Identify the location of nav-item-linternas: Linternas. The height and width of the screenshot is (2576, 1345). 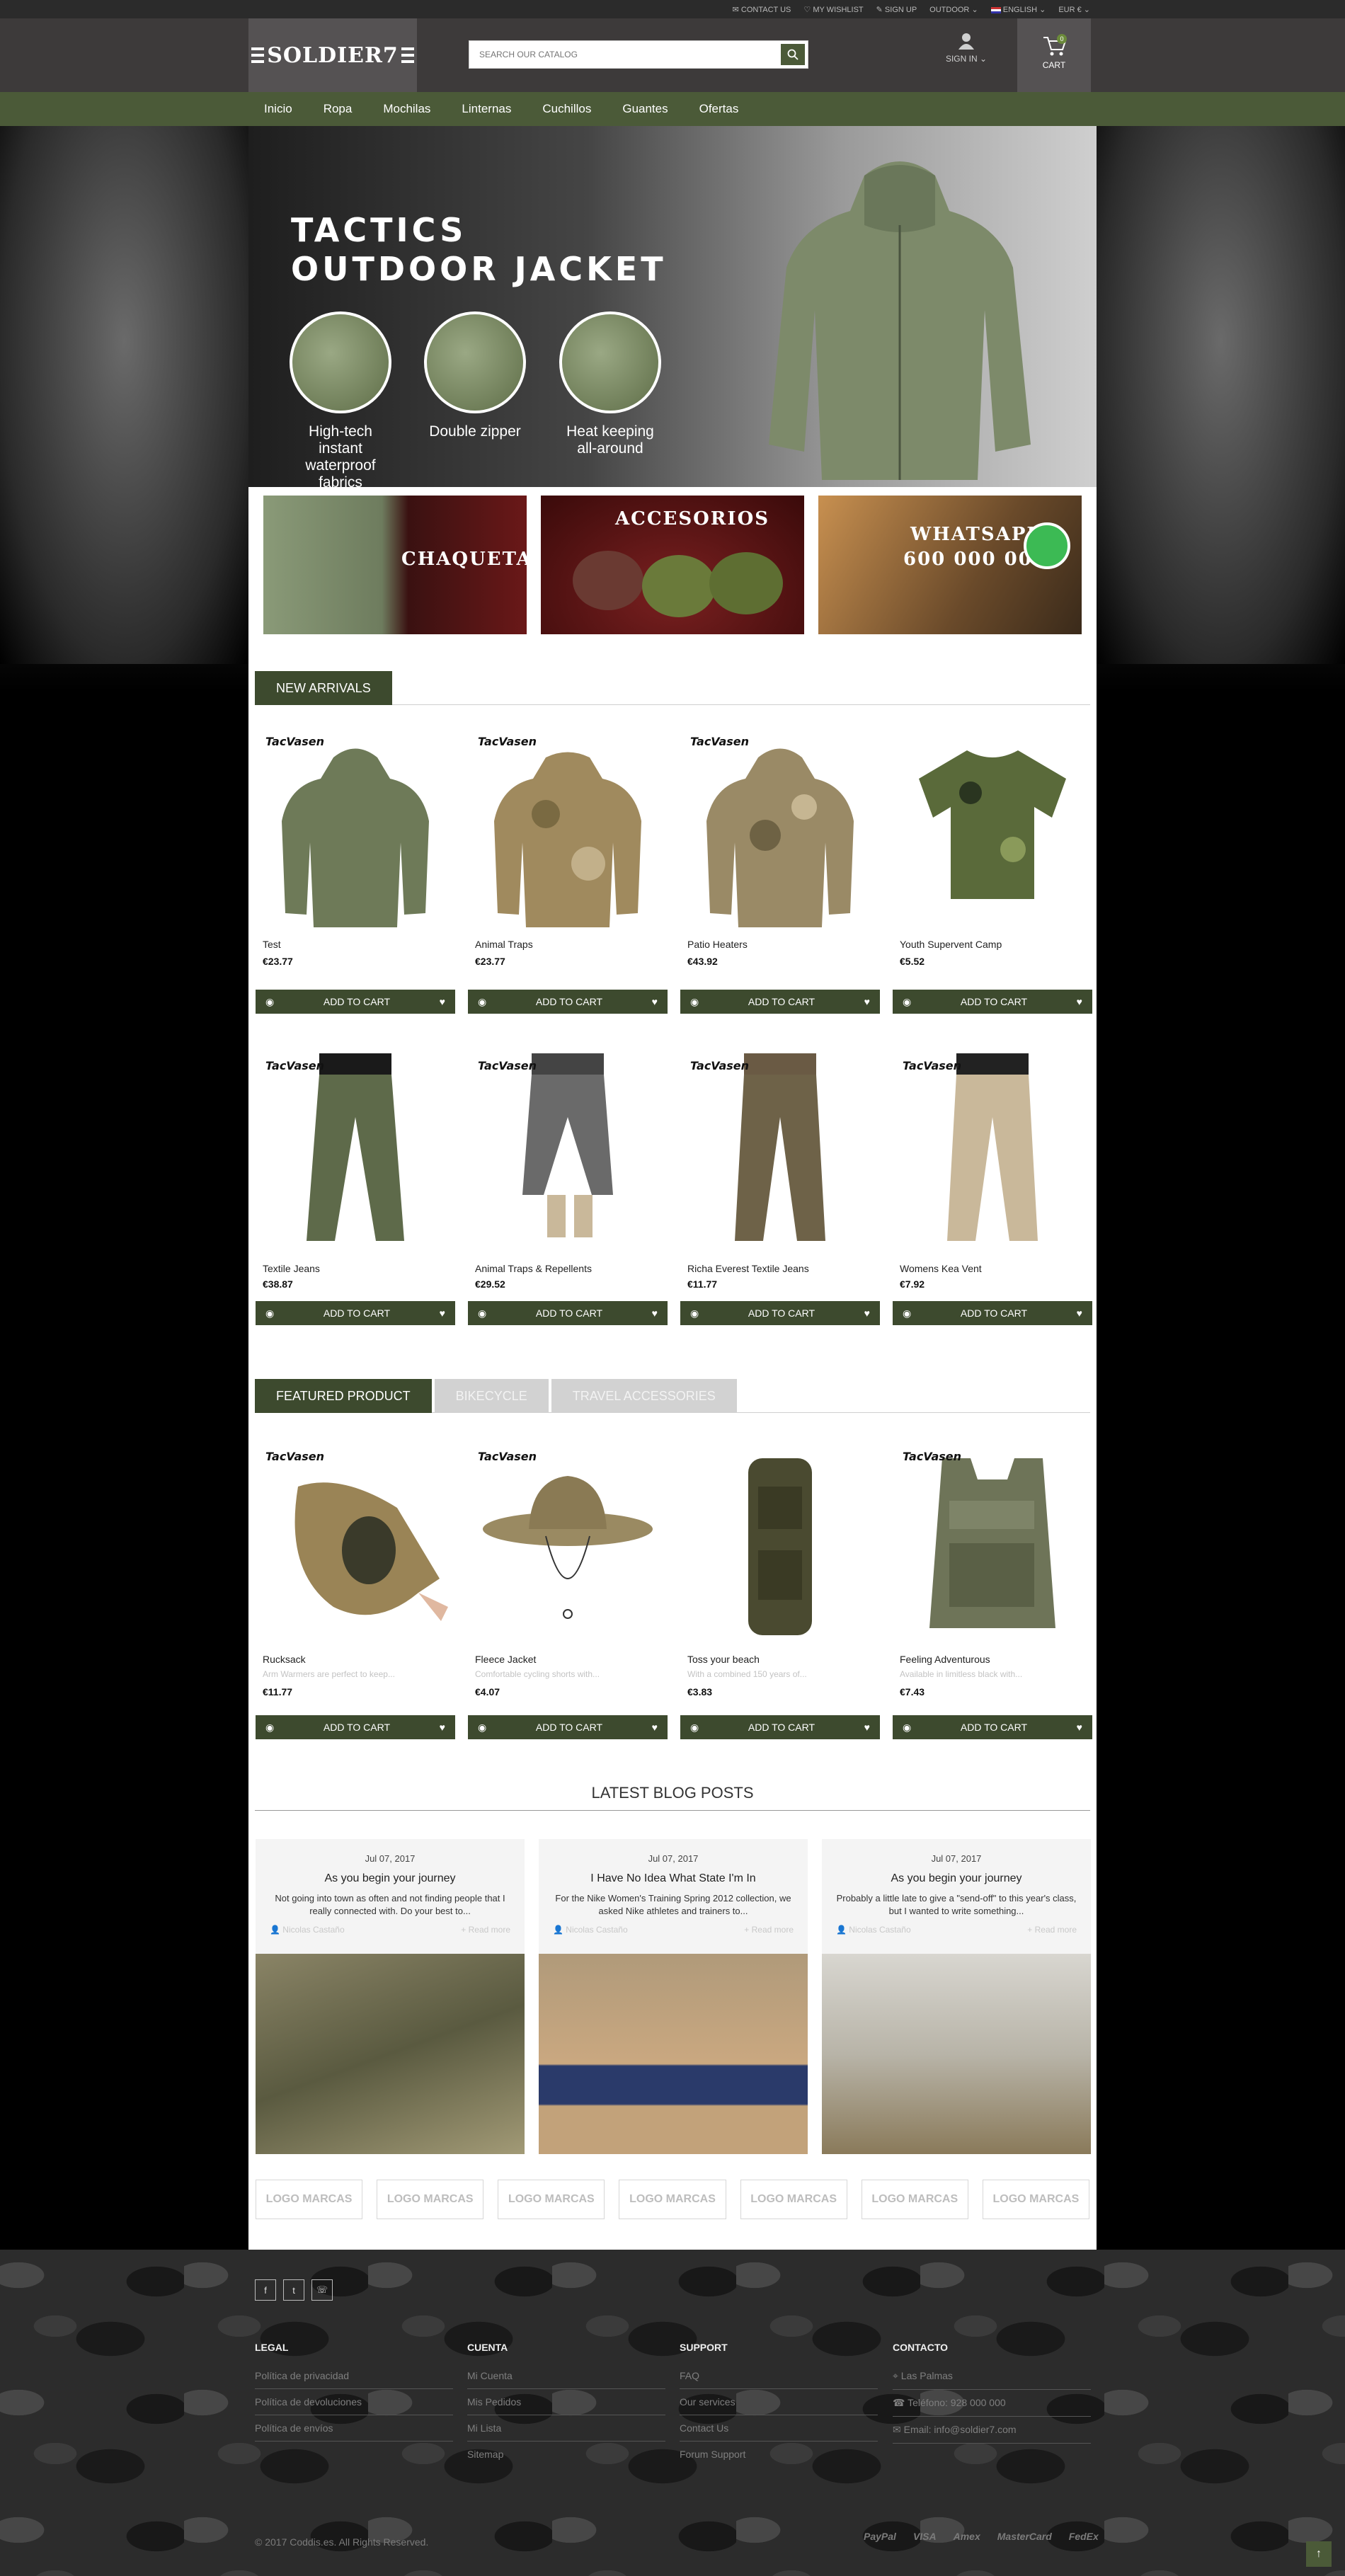
(486, 109).